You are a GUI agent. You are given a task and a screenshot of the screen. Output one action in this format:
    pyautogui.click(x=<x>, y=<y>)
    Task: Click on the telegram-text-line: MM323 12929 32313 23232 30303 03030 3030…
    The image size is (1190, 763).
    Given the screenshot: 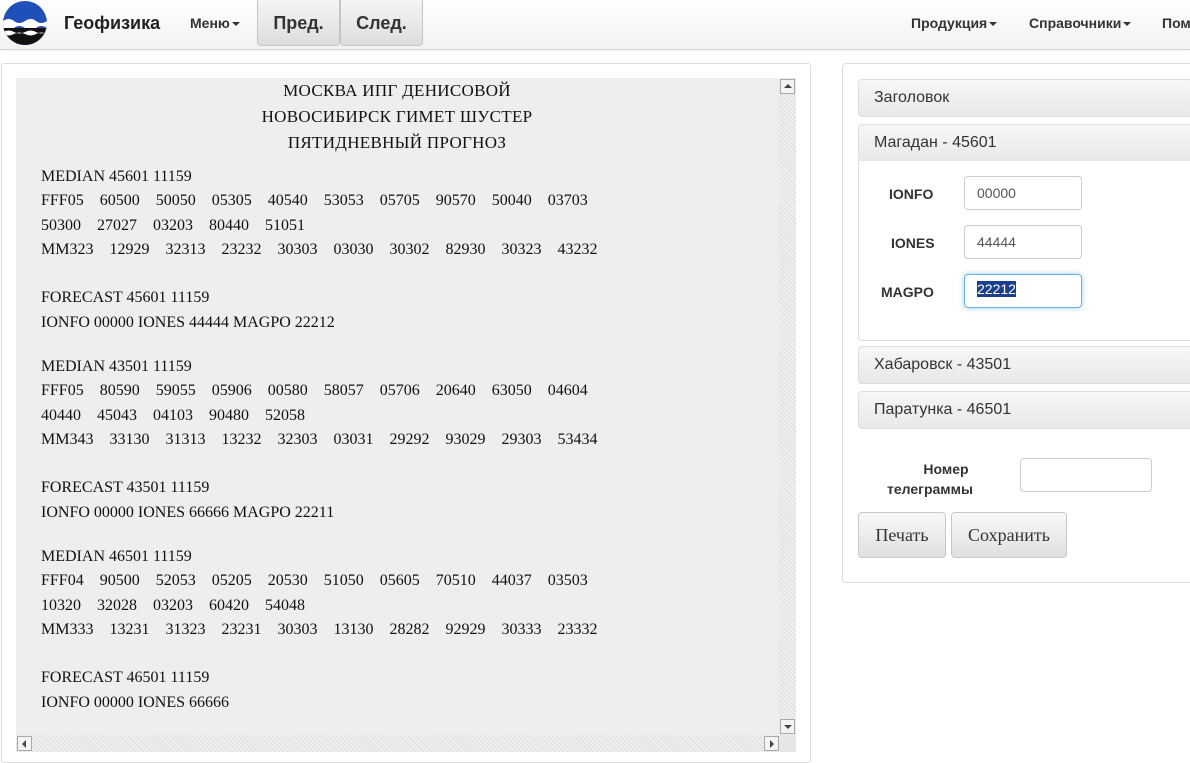 What is the action you would take?
    pyautogui.click(x=319, y=249)
    